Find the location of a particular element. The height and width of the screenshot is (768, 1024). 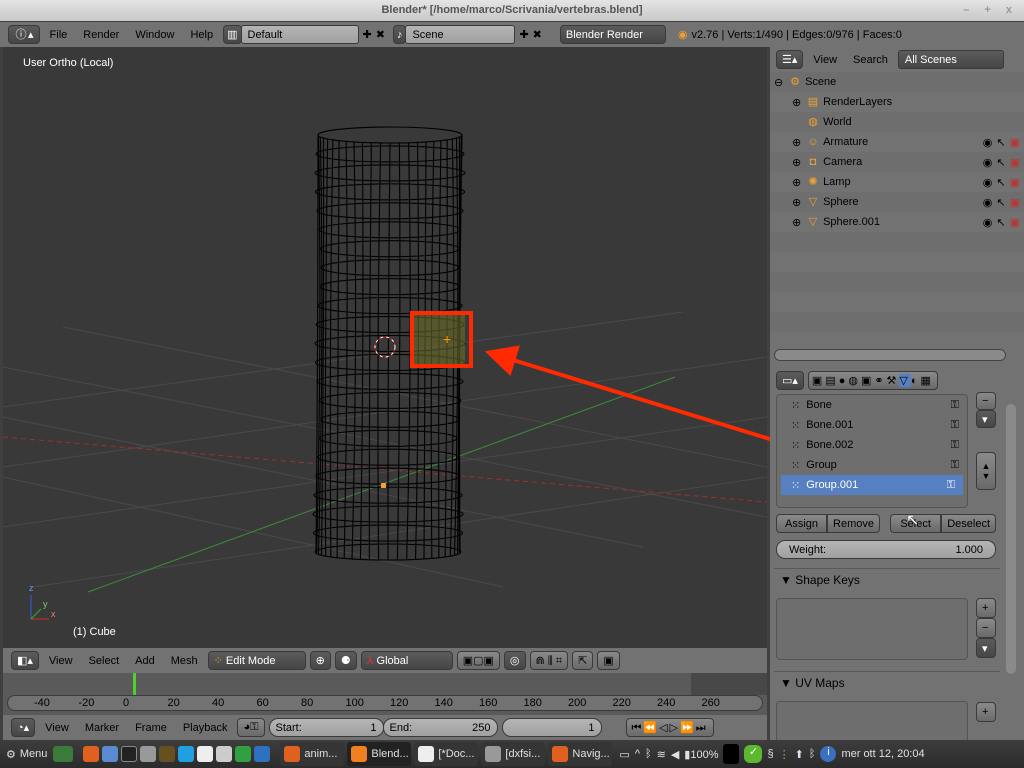

menu-marker: Marker is located at coordinates (102, 728).